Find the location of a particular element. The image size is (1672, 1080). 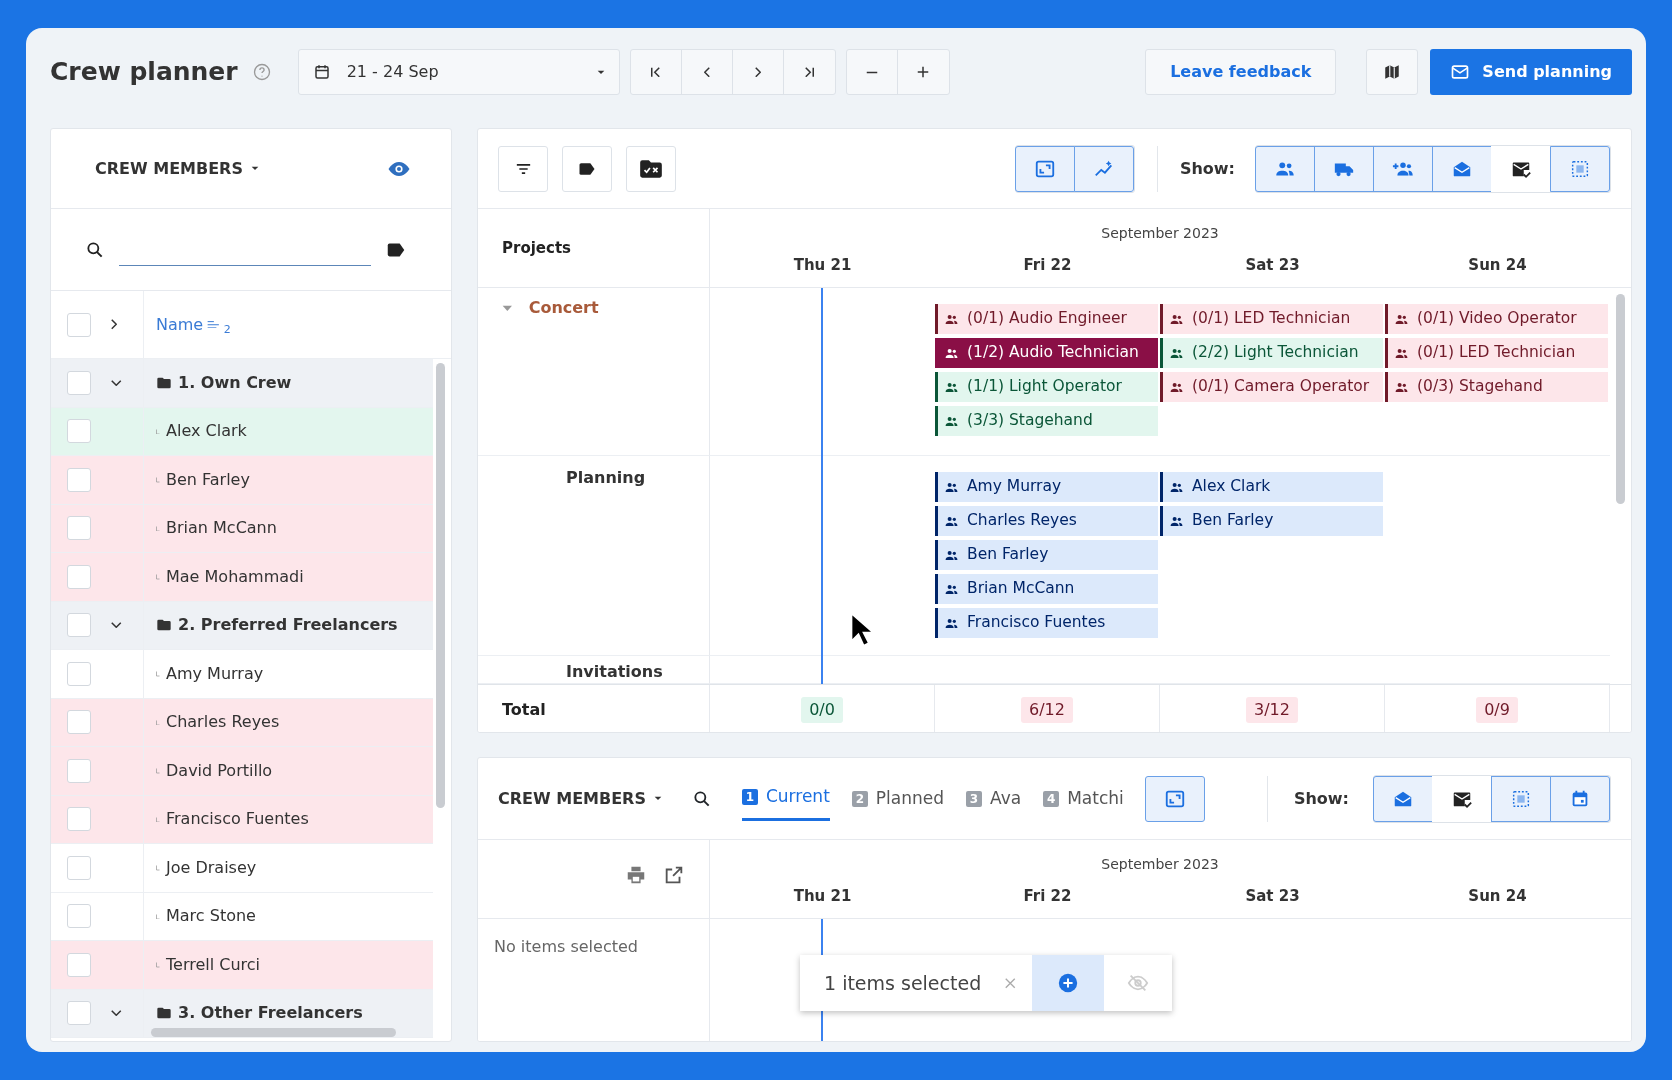

feedback-button: Leave feedback is located at coordinates (1241, 72).